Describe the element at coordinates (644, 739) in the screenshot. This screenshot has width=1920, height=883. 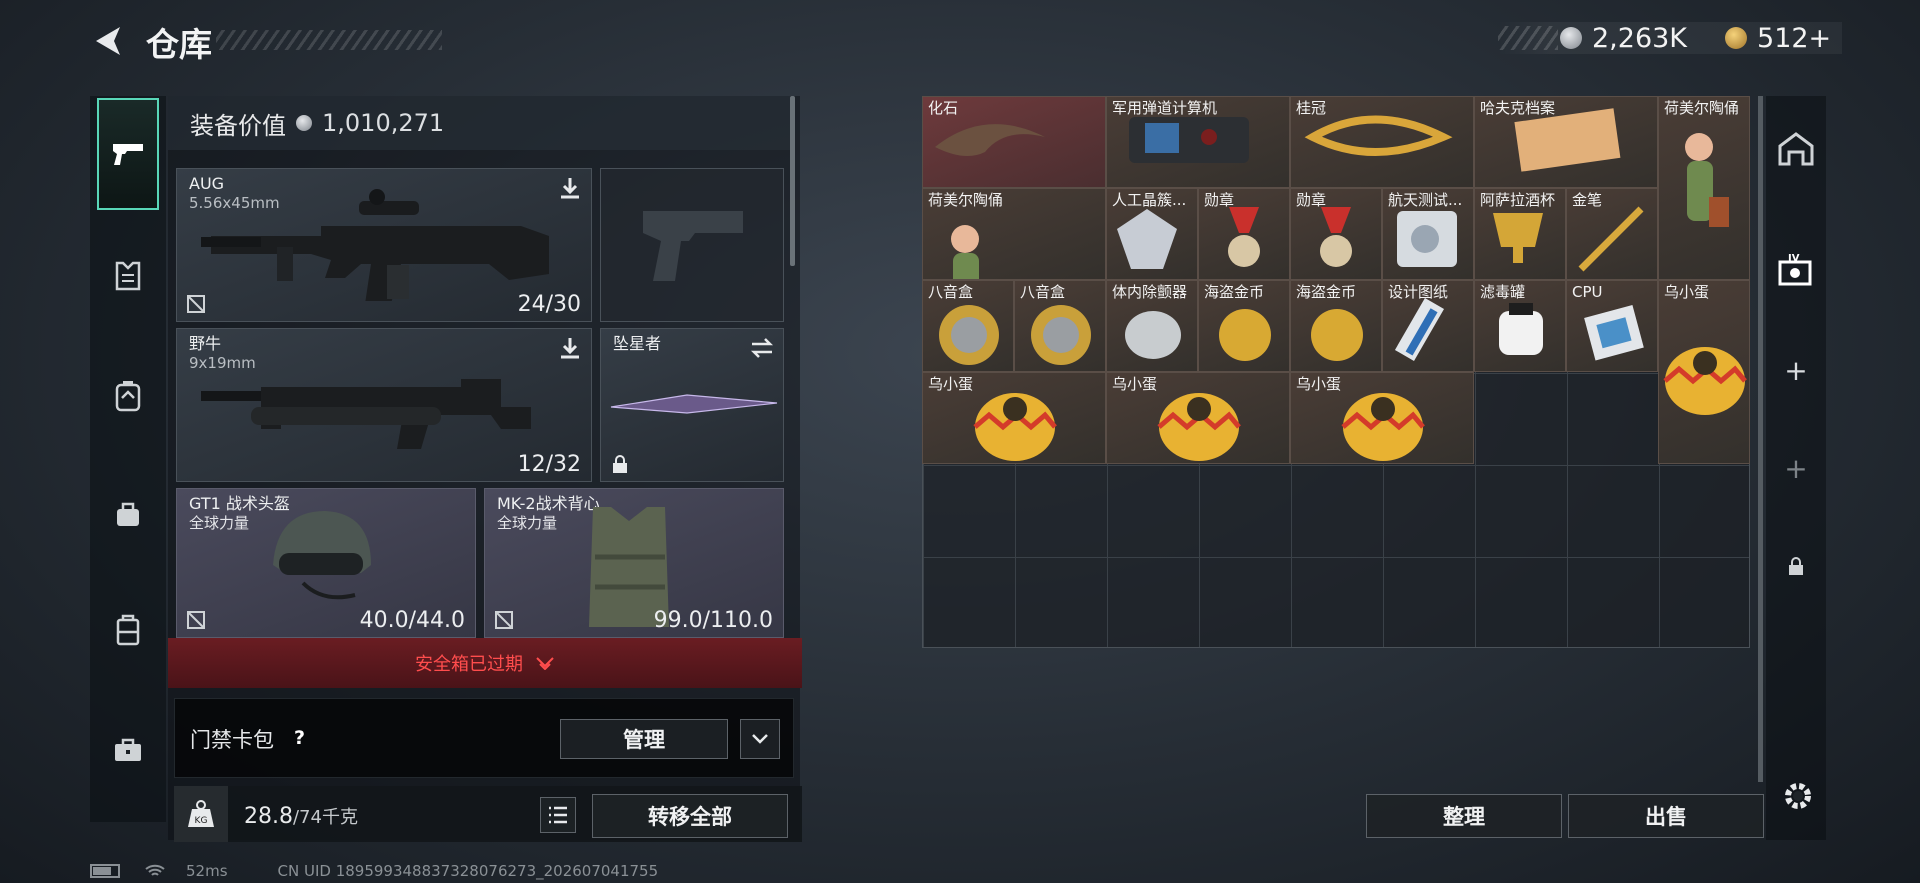
I see `manage-button: 管理` at that location.